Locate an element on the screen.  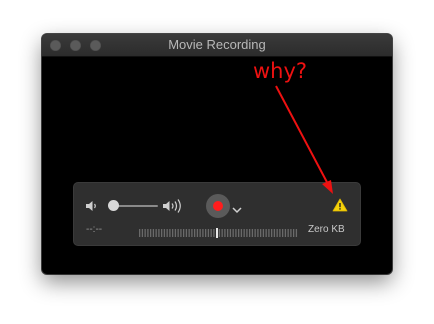
file-size: Zero KB is located at coordinates (326, 229).